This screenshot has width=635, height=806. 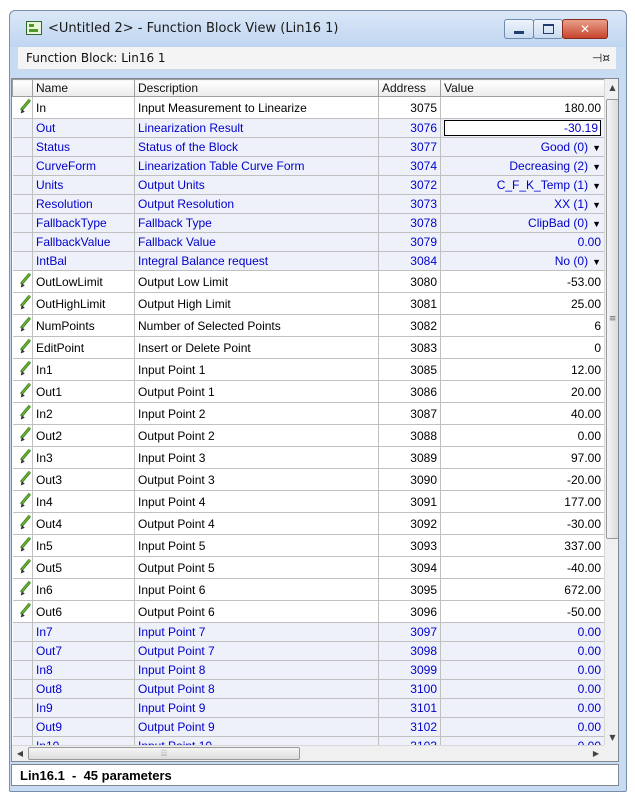 What do you see at coordinates (308, 347) in the screenshot?
I see `table-row: EditPoint Insert or Delete Point 3083 0` at bounding box center [308, 347].